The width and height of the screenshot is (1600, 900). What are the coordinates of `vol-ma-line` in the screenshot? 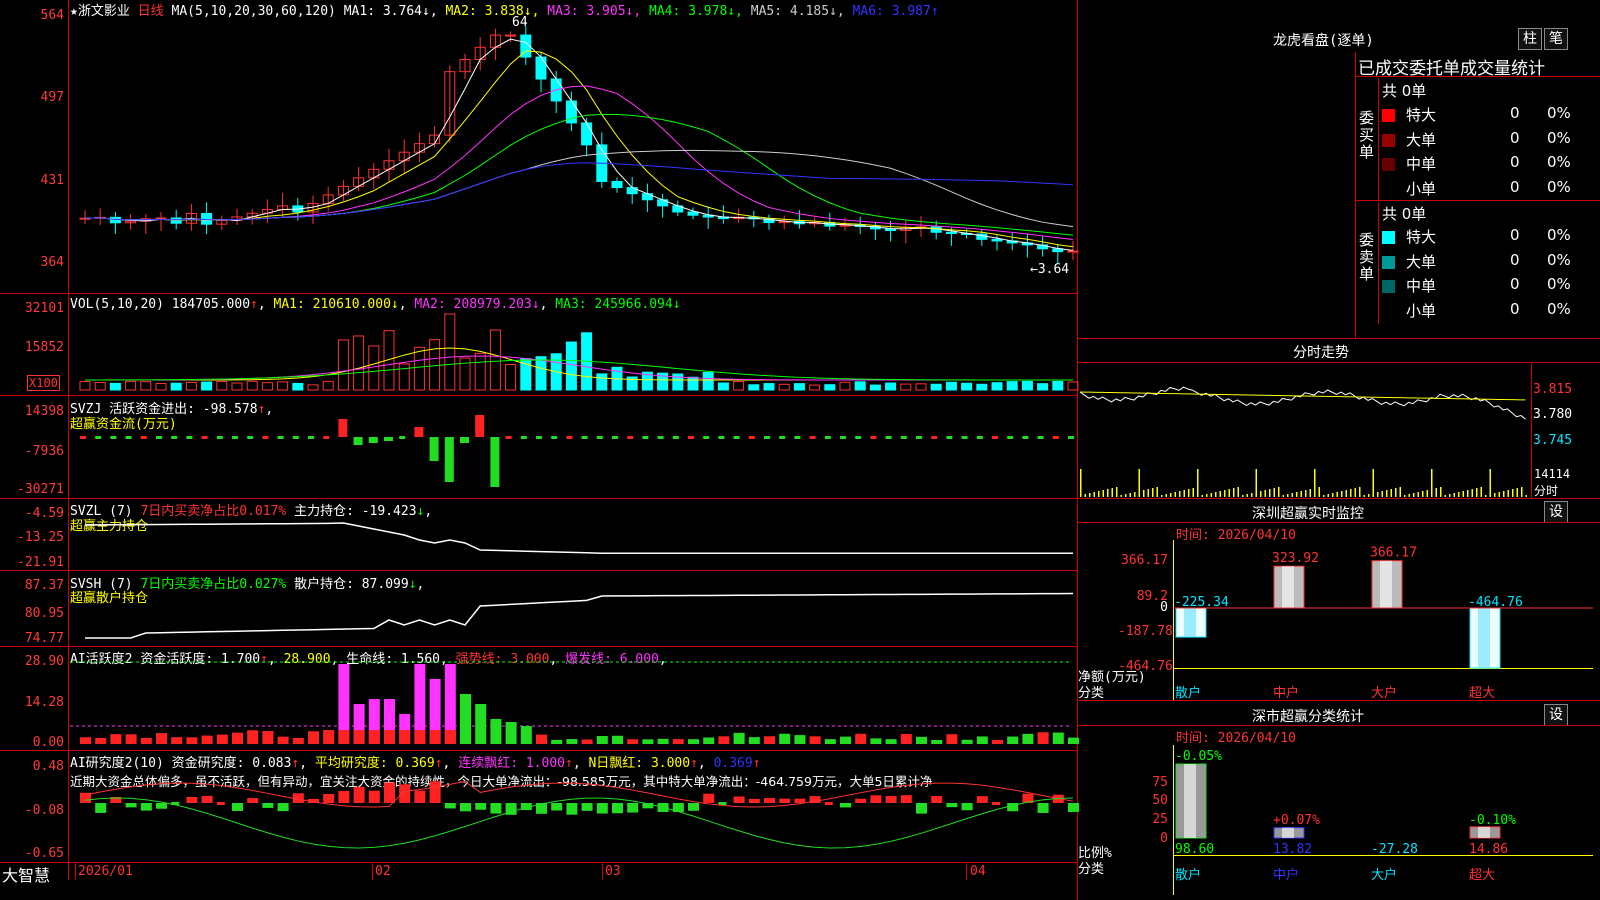 It's located at (579, 370).